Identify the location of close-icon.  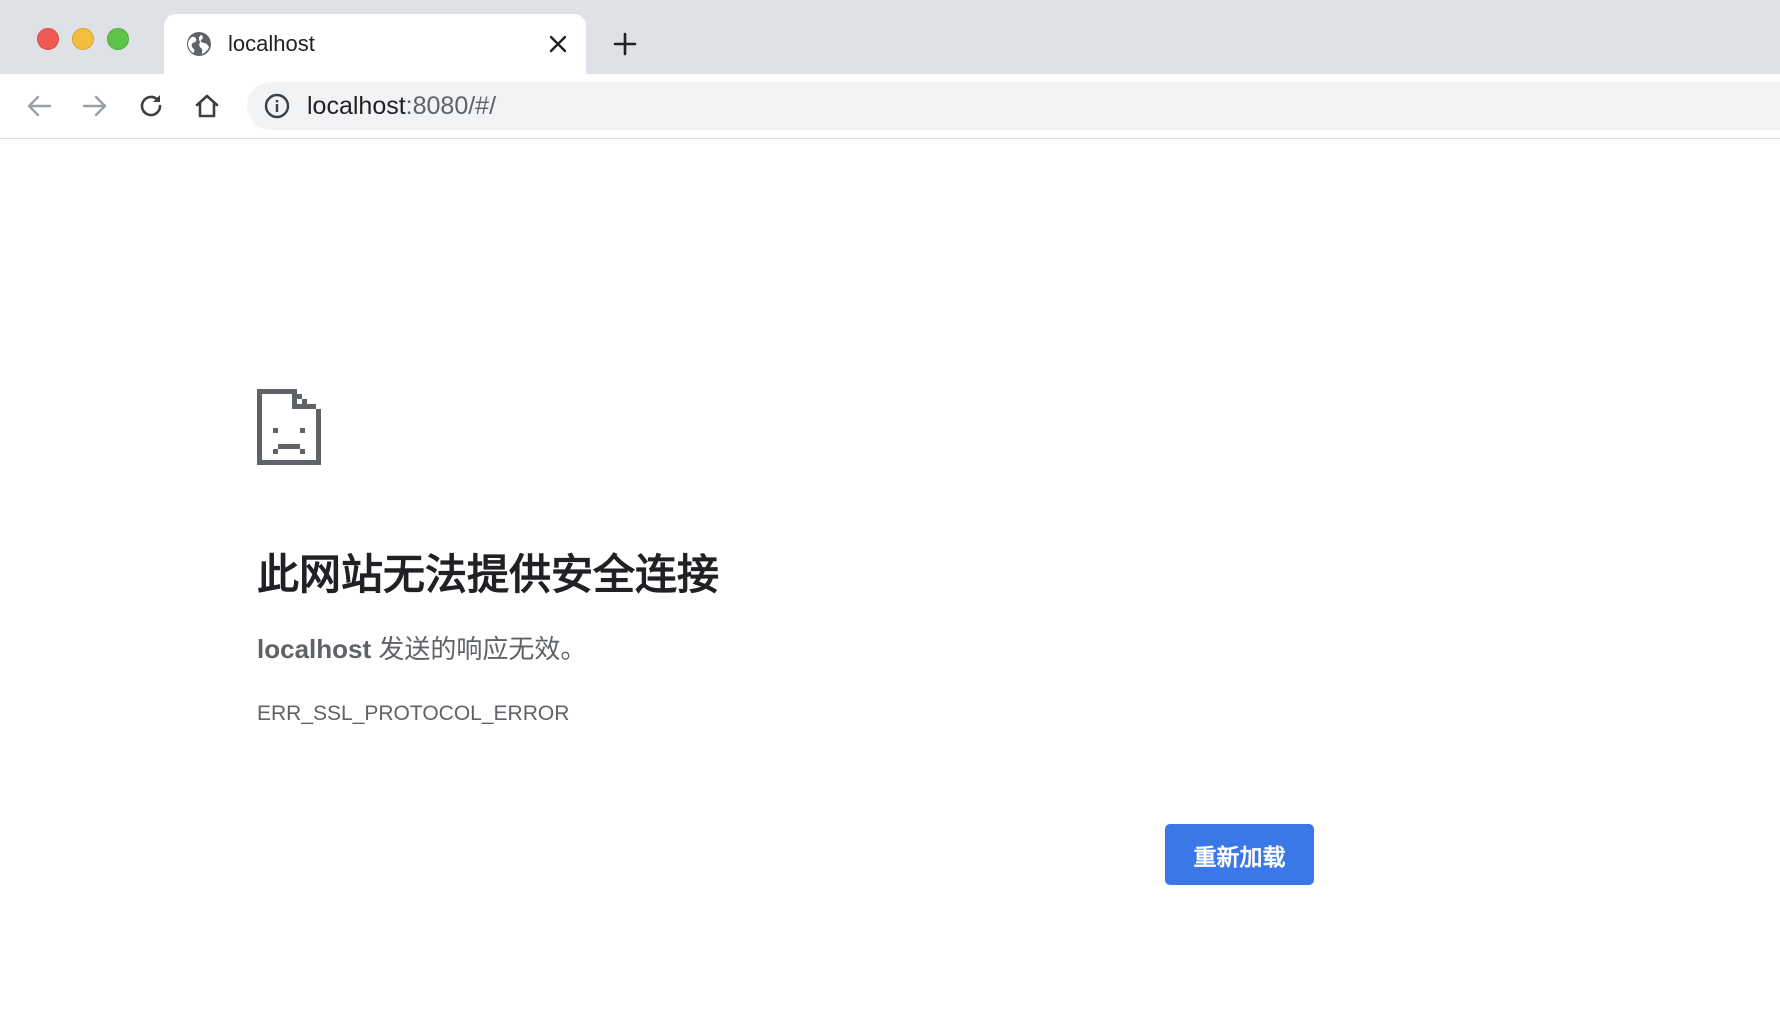
(558, 44).